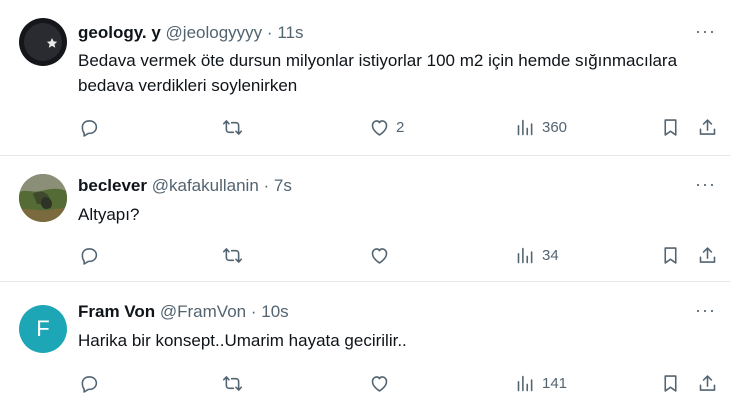  I want to click on flag-avatar-icon, so click(43, 42).